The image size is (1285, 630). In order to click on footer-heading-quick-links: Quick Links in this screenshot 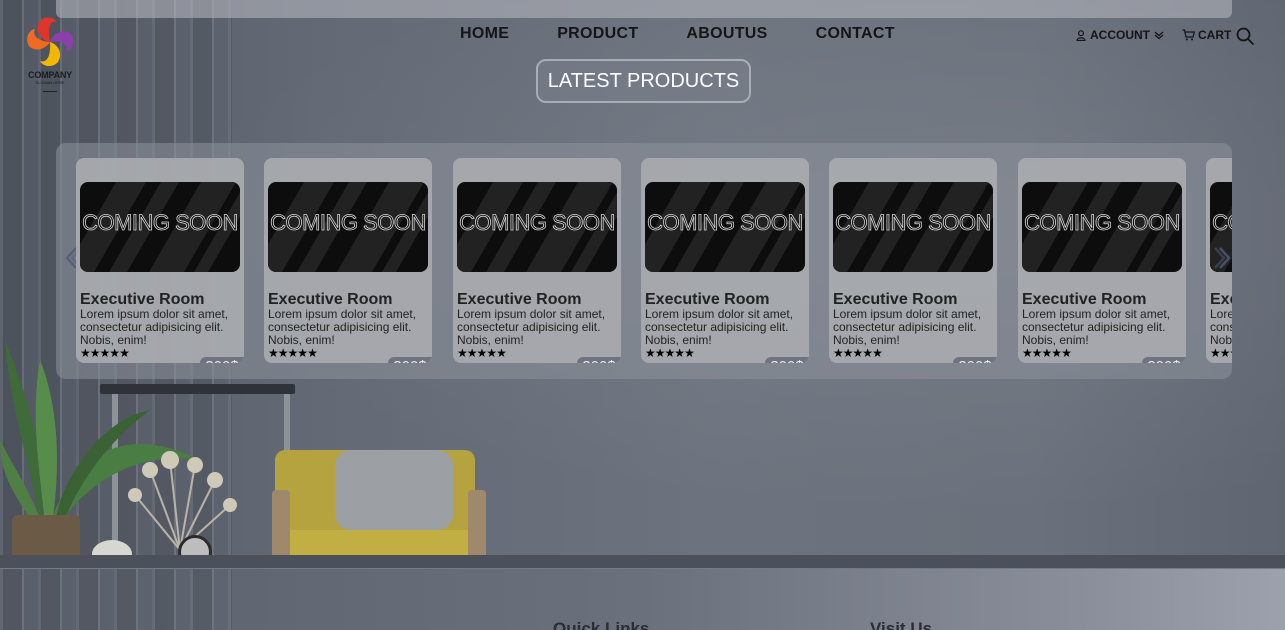, I will do `click(601, 624)`.